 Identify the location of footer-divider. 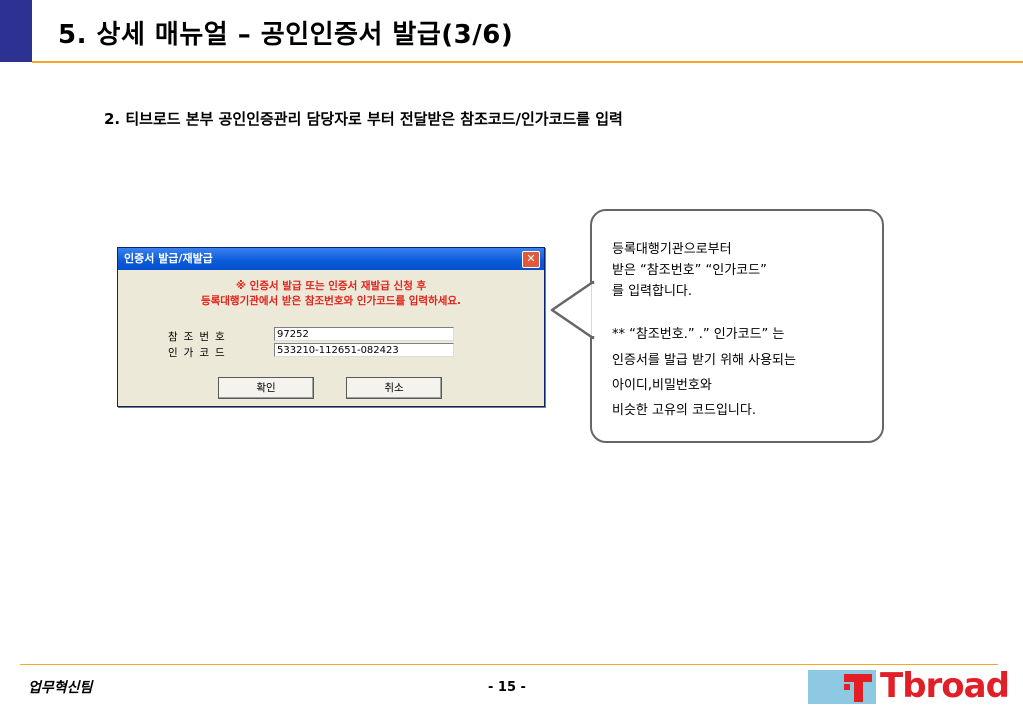
(509, 664).